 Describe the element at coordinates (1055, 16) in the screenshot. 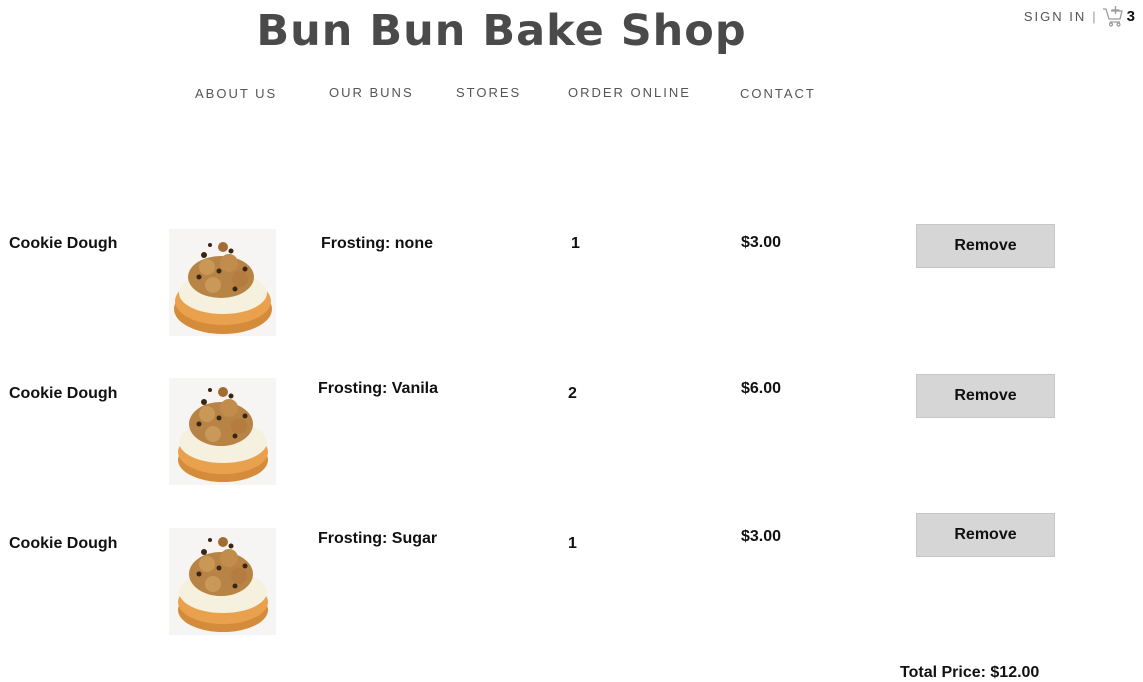

I see `sign-in-link: SIGN IN` at that location.